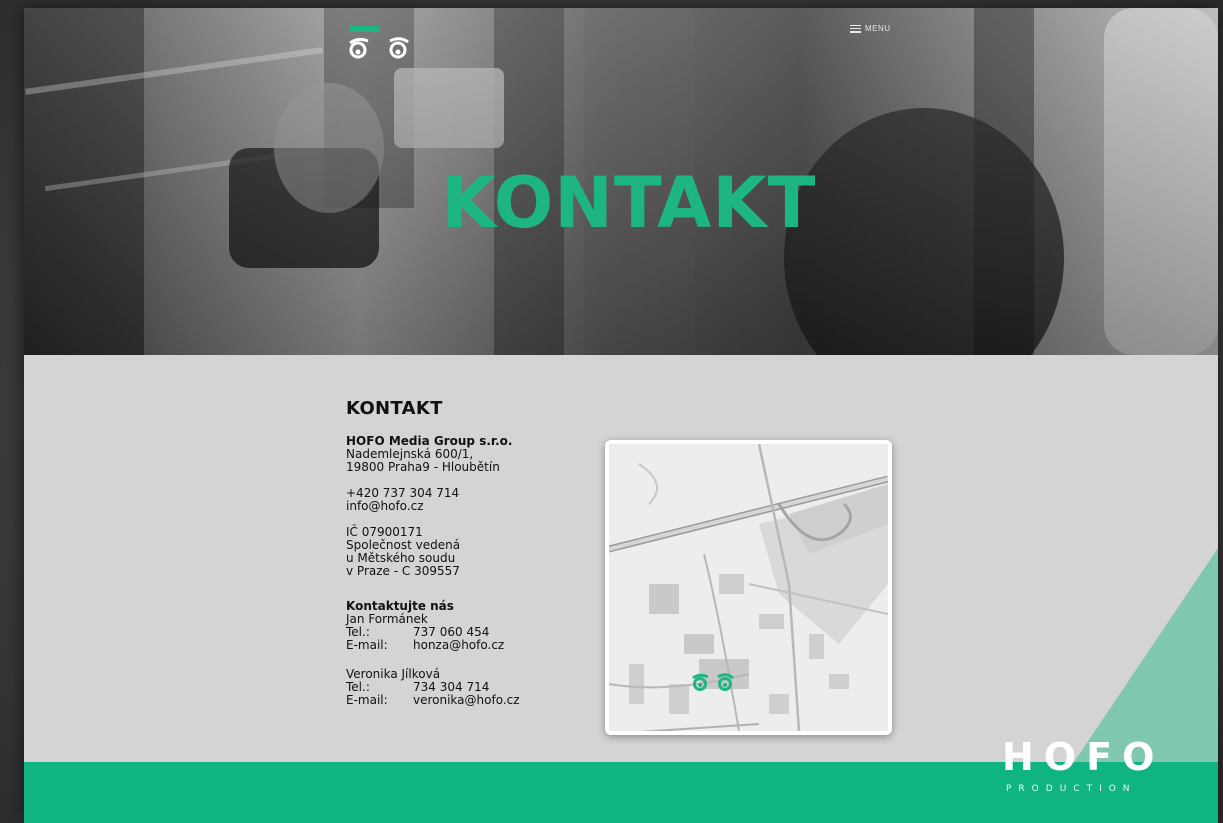  I want to click on person-email: honza@hofo.cz, so click(458, 645).